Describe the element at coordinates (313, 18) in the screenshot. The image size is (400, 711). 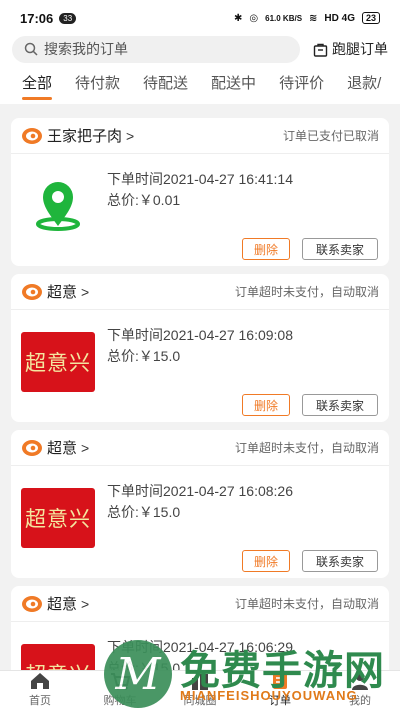
I see `wifi-icon: ≋` at that location.